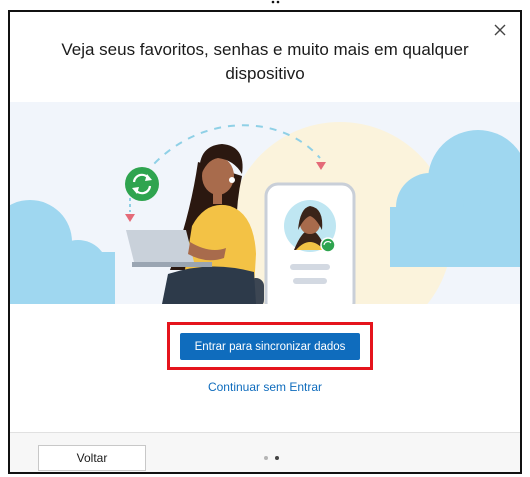 This screenshot has height=477, width=530. Describe the element at coordinates (270, 346) in the screenshot. I see `sign-in-sync-button: Entrar para sincronizar dados` at that location.